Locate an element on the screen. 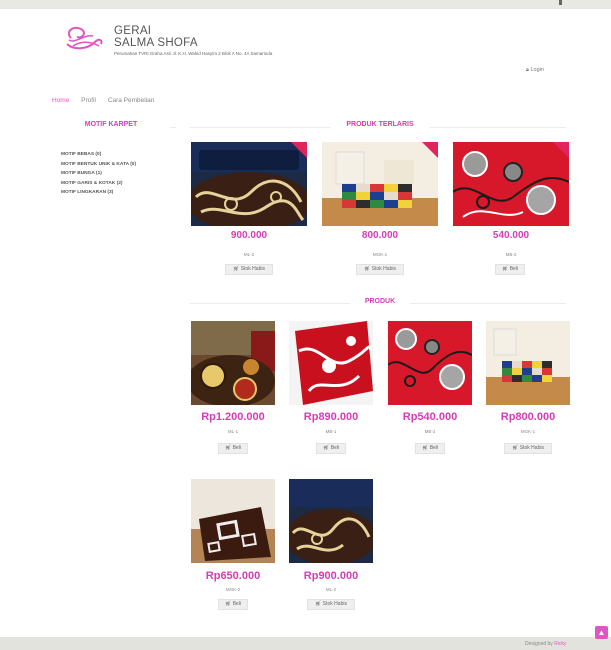  product-code: MGK-2 is located at coordinates (233, 589).